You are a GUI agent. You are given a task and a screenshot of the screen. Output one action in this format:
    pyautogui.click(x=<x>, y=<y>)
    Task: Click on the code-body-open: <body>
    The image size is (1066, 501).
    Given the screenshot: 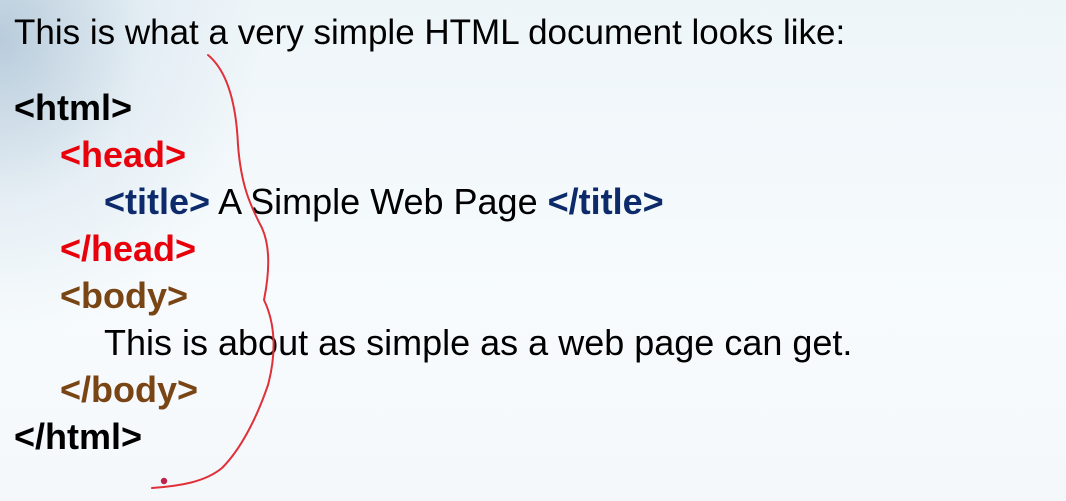 What is the action you would take?
    pyautogui.click(x=124, y=295)
    